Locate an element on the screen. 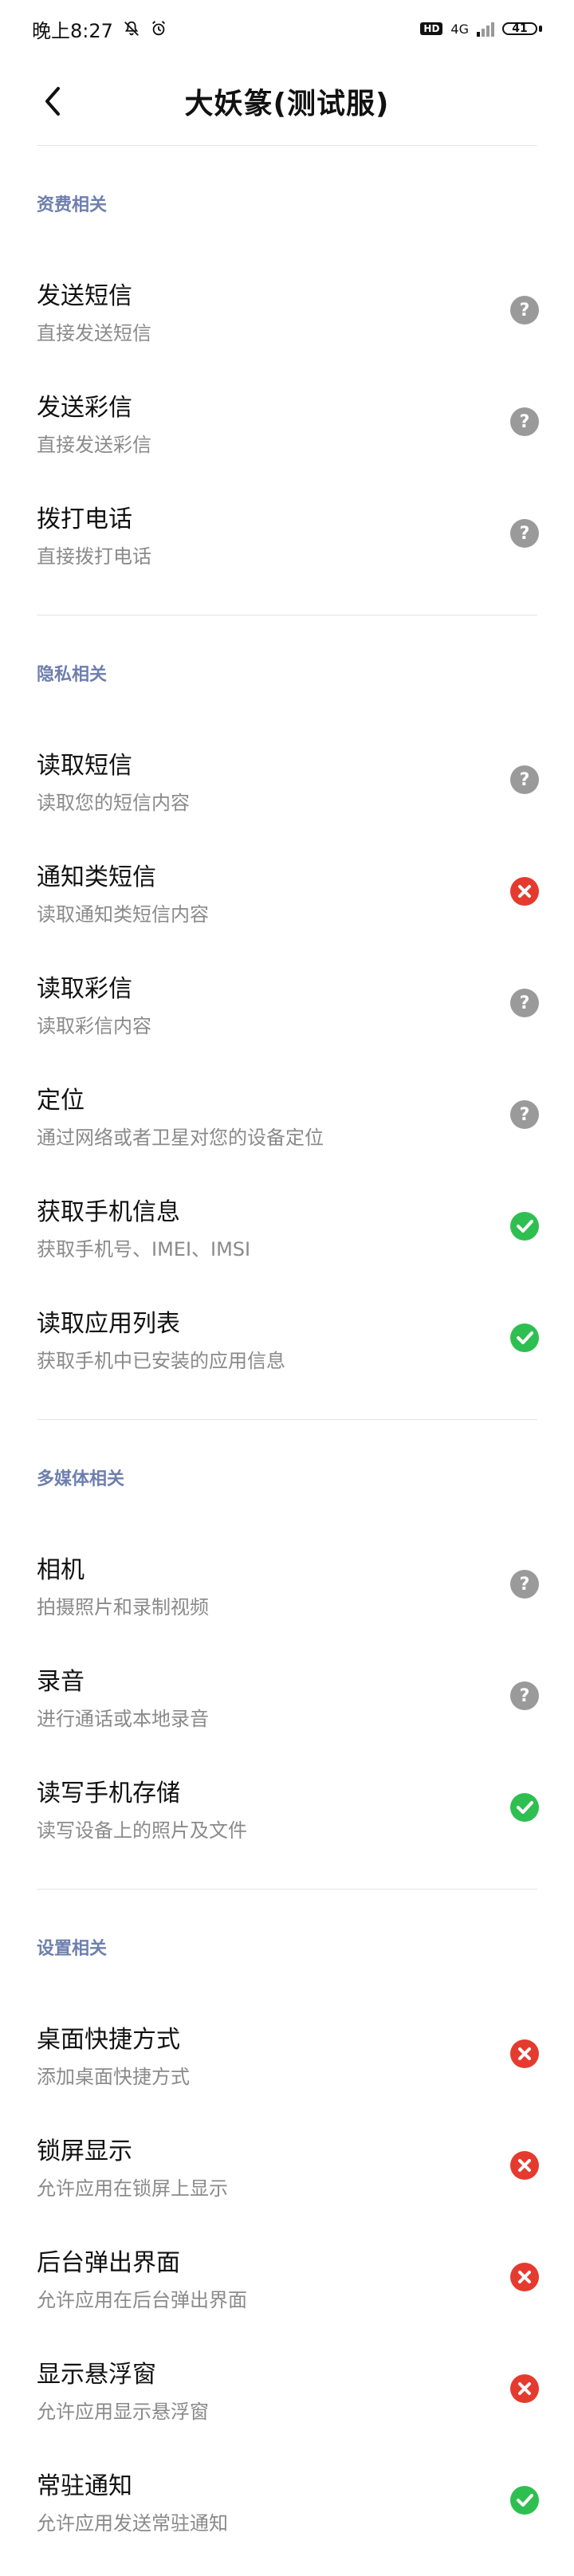 The width and height of the screenshot is (574, 2576). alarm-icon is located at coordinates (158, 29).